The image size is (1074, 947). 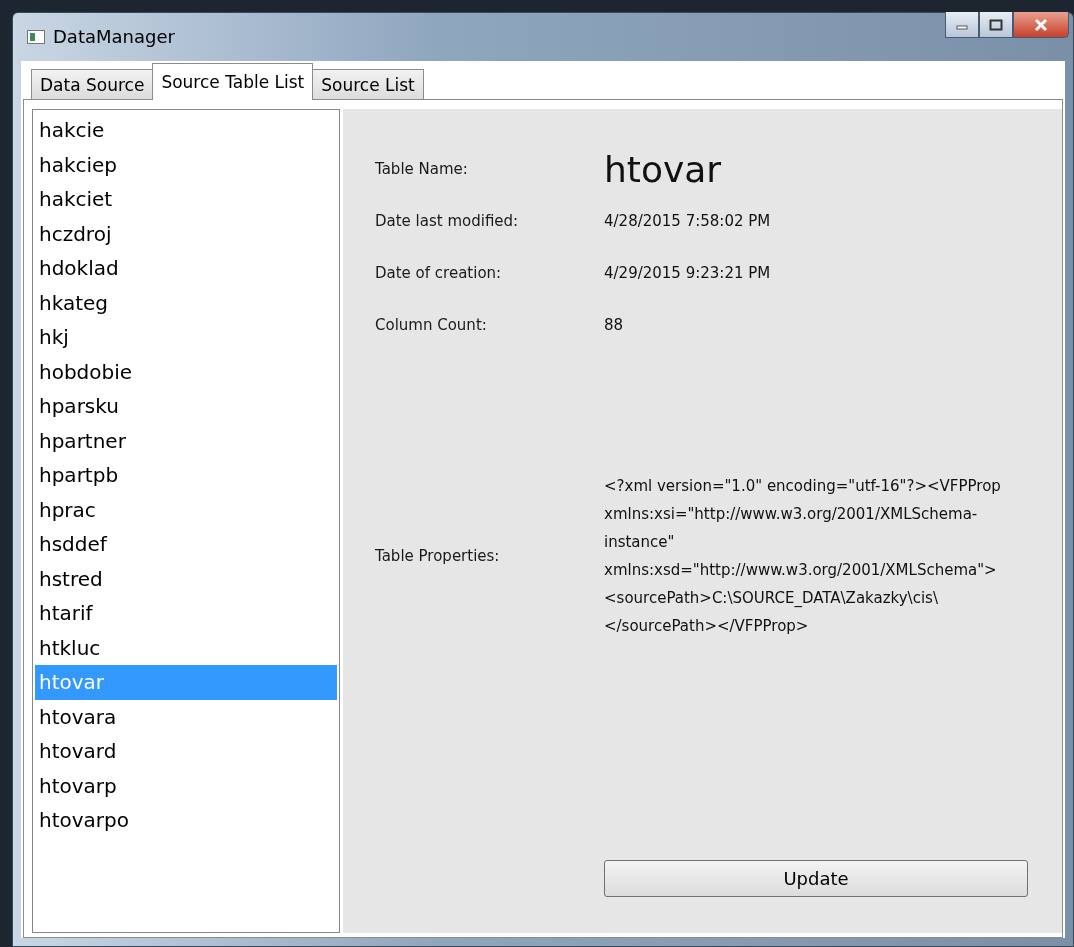 What do you see at coordinates (233, 81) in the screenshot?
I see `tab: Source Table List` at bounding box center [233, 81].